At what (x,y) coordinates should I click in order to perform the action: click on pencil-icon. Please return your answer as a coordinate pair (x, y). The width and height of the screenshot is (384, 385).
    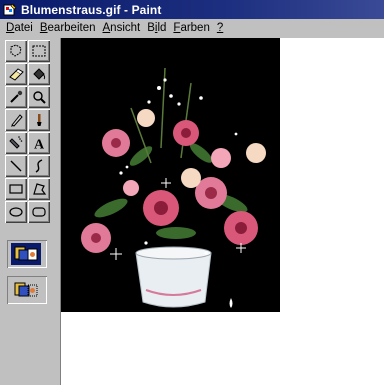
    Looking at the image, I should click on (17, 120).